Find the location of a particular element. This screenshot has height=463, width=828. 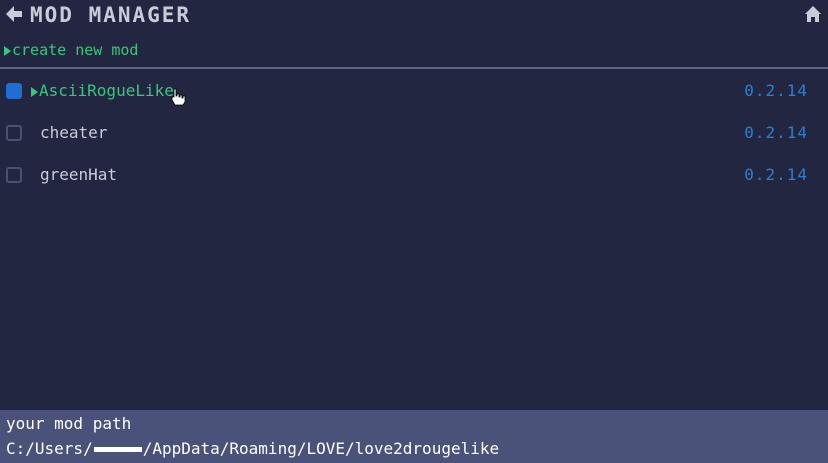

divider is located at coordinates (414, 68).